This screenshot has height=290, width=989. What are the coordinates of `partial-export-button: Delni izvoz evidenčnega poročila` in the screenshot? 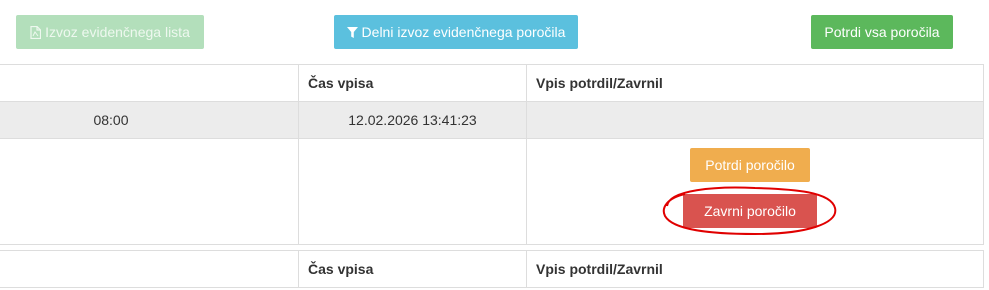 It's located at (456, 32).